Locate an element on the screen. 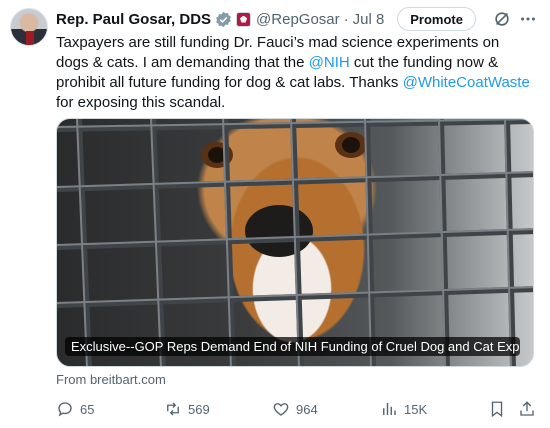  author-name: Rep. Paul Gosar, DDS is located at coordinates (133, 19).